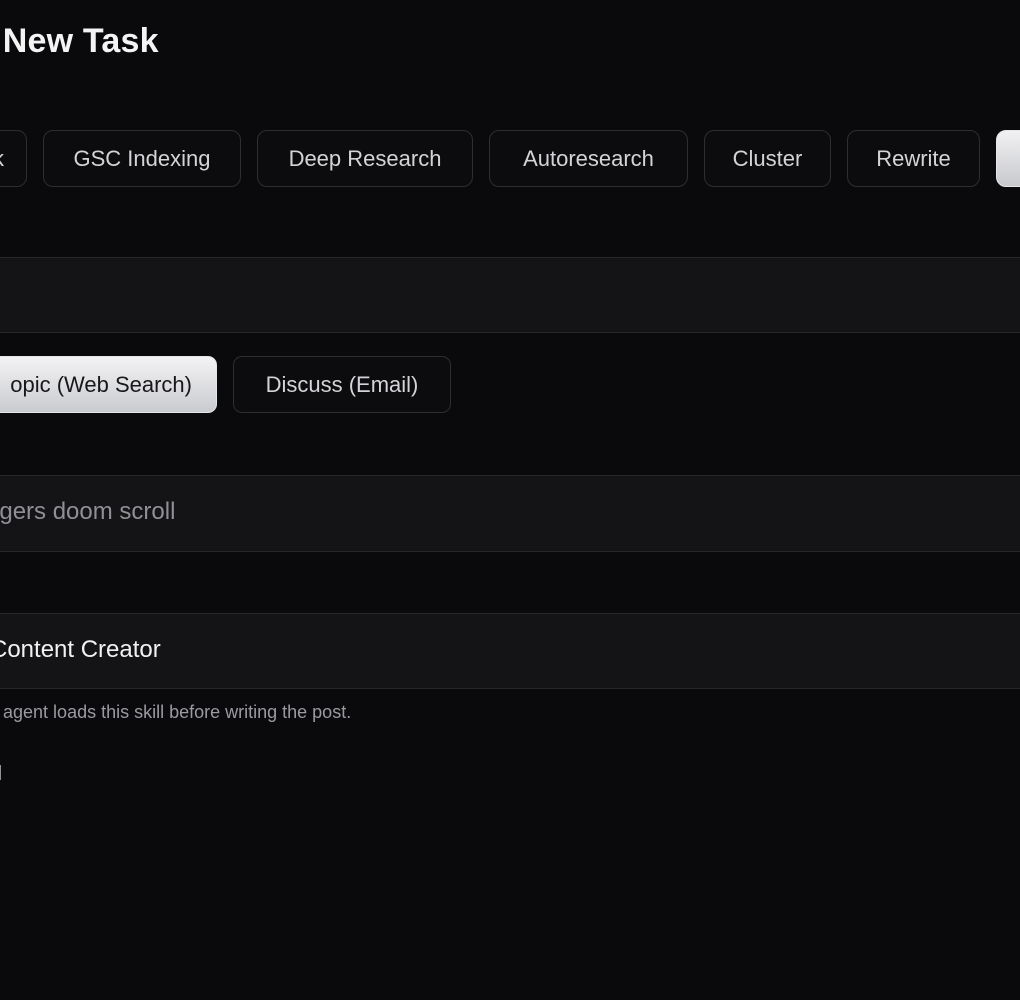 This screenshot has height=1000, width=1020. What do you see at coordinates (365, 158) in the screenshot?
I see `task-type-deep-research: Deep Research` at bounding box center [365, 158].